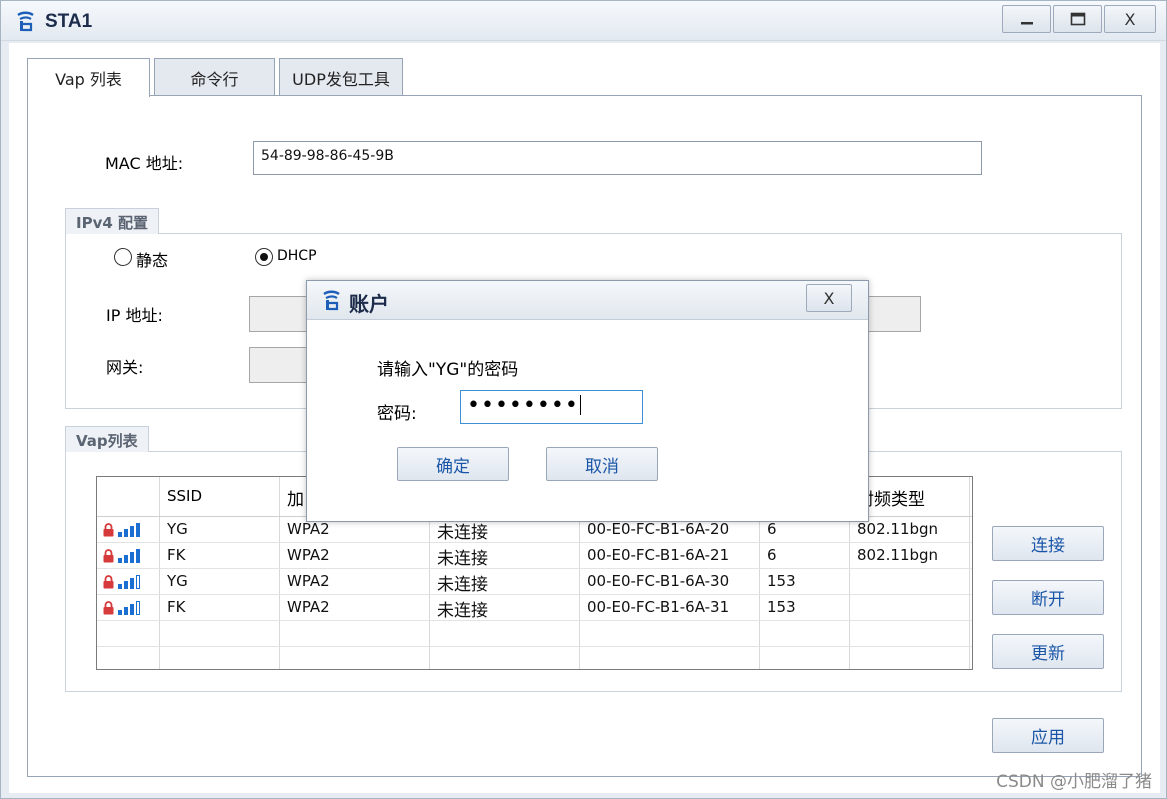 This screenshot has width=1167, height=799. Describe the element at coordinates (107, 439) in the screenshot. I see `vap-group-title: Vap列表` at that location.